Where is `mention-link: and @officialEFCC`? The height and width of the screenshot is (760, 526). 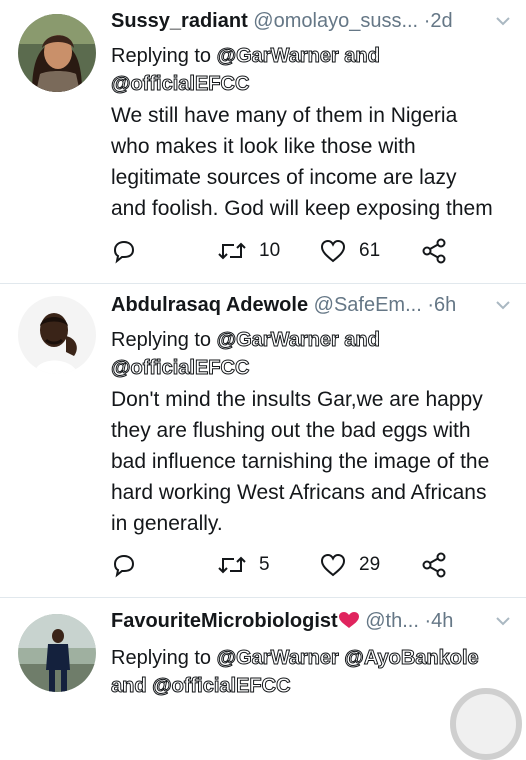 mention-link: and @officialEFCC is located at coordinates (201, 686).